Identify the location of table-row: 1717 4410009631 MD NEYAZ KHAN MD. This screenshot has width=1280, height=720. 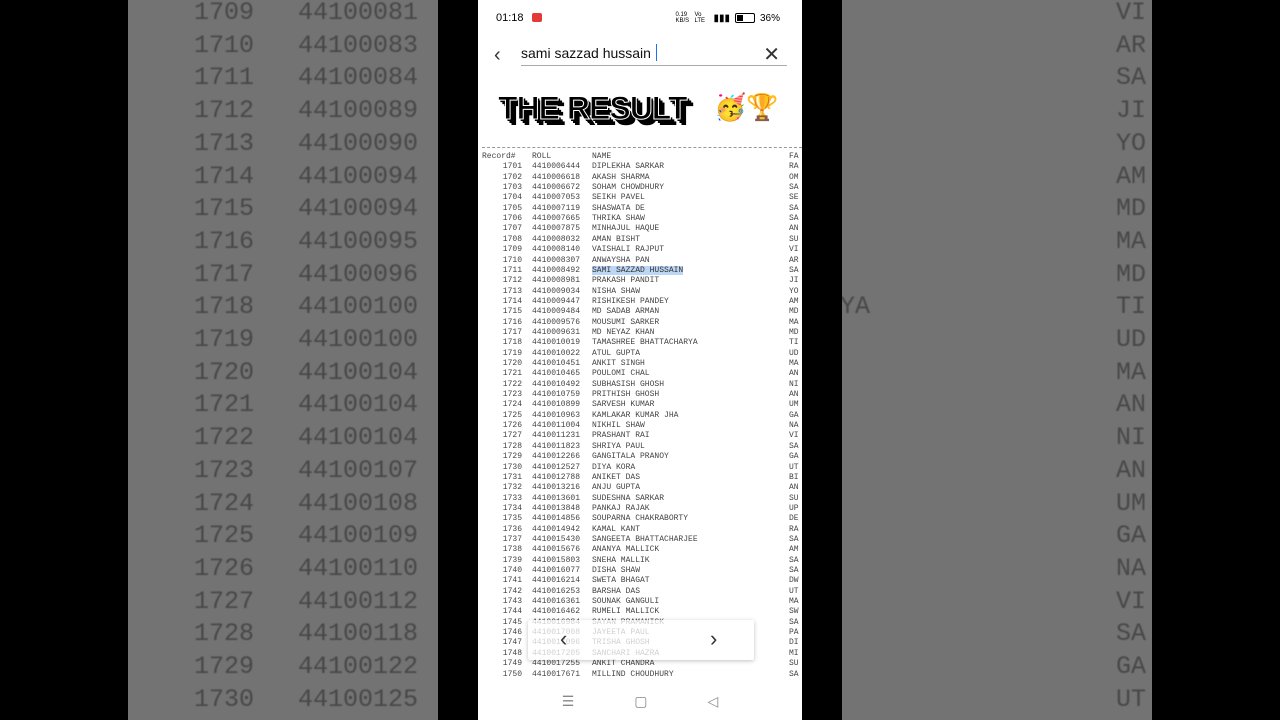
(640, 333).